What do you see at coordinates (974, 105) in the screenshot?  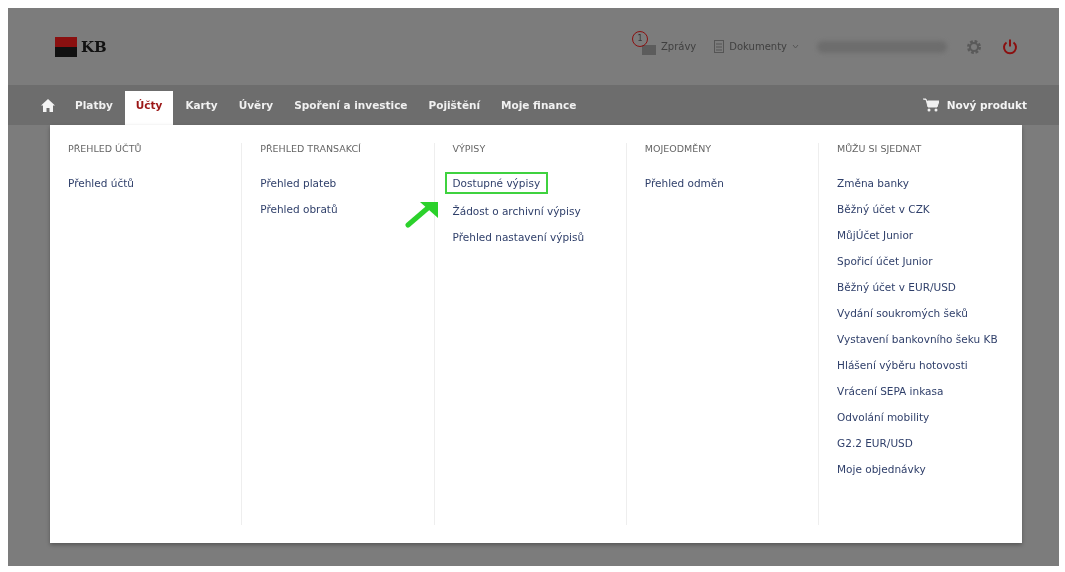 I see `new-product-link: Nový produkt` at bounding box center [974, 105].